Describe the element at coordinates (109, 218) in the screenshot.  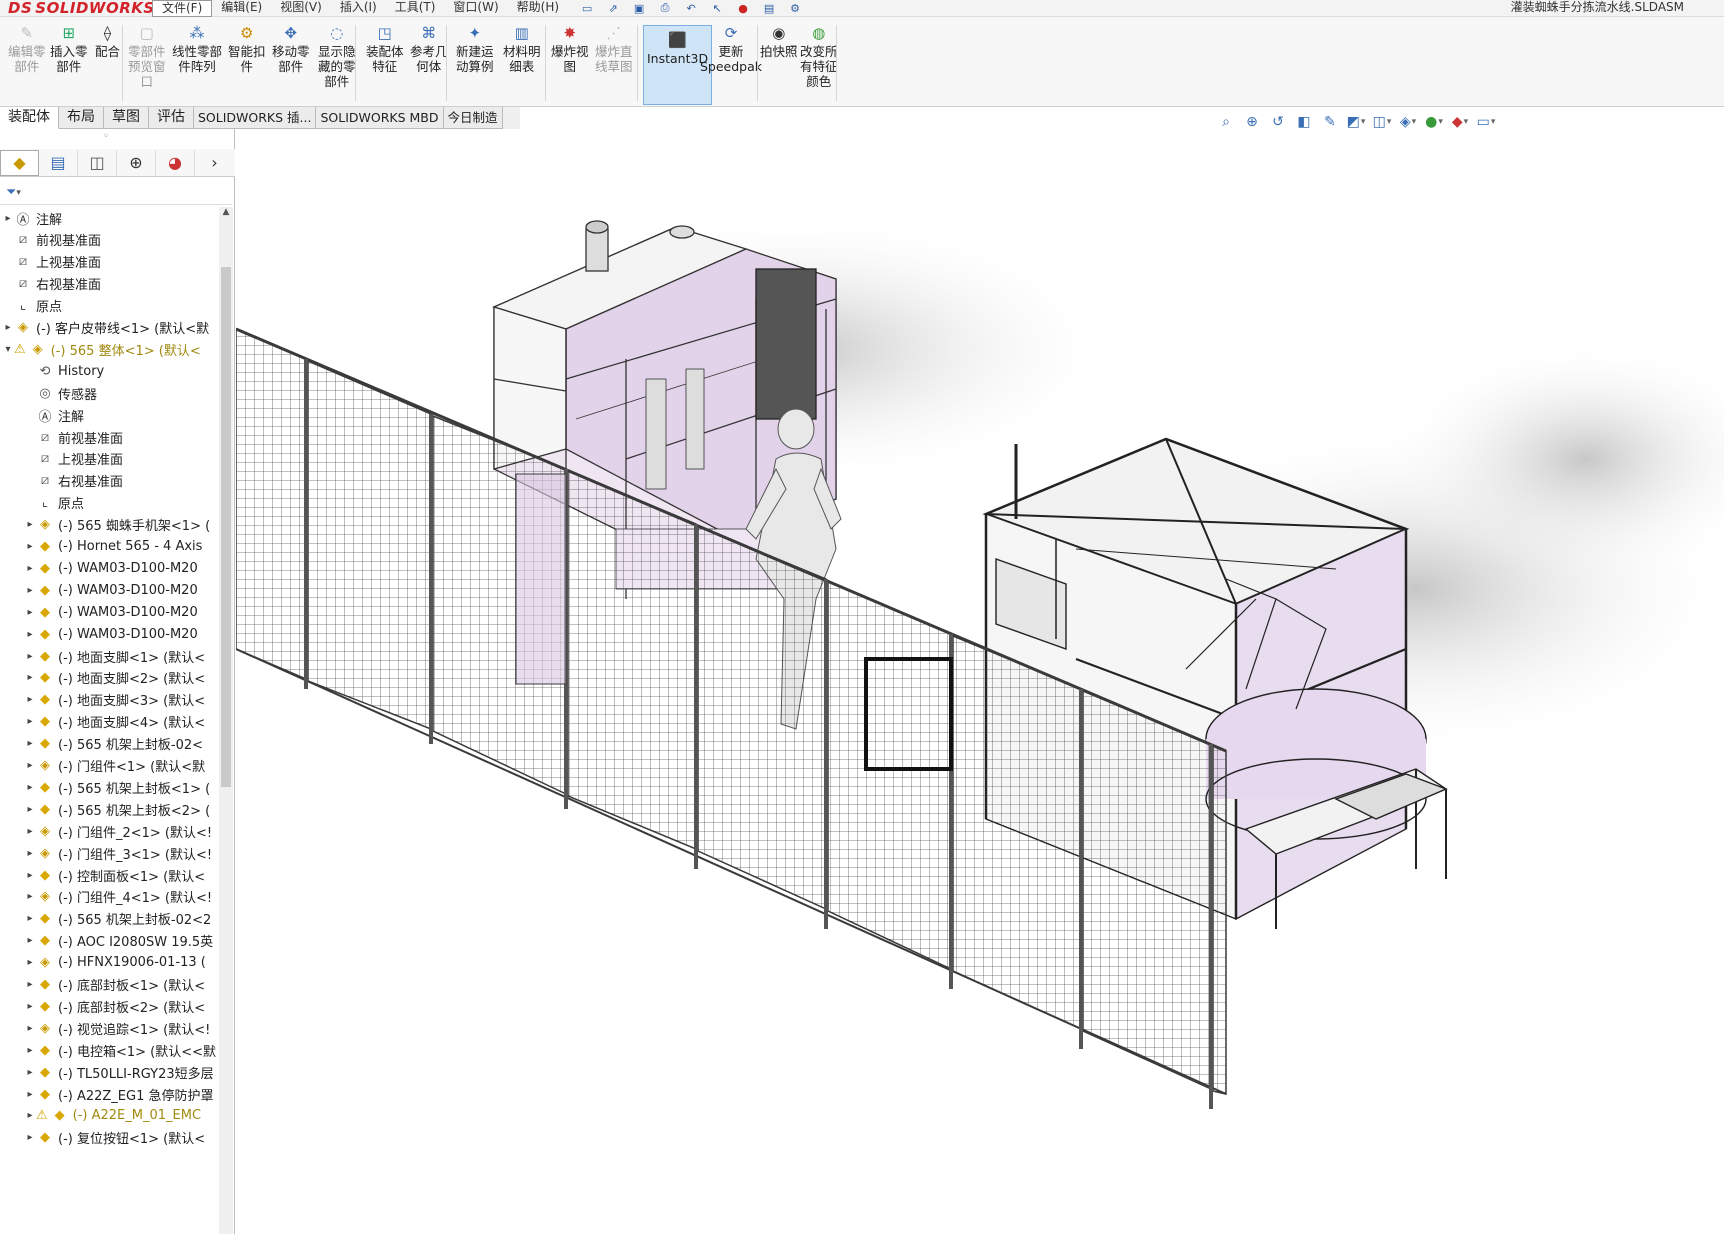
I see `tree-node: ▸ Ⓐ 注解` at that location.